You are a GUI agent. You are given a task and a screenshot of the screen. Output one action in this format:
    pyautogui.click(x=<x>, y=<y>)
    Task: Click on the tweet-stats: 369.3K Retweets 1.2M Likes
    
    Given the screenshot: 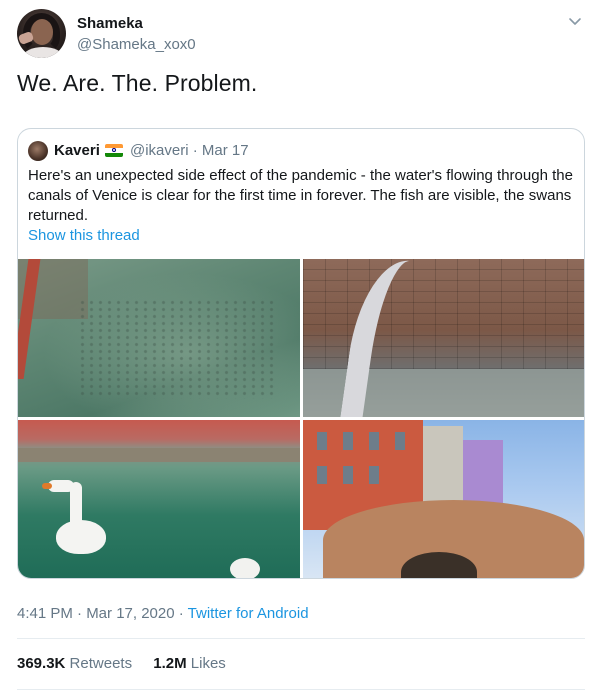 What is the action you would take?
    pyautogui.click(x=130, y=663)
    